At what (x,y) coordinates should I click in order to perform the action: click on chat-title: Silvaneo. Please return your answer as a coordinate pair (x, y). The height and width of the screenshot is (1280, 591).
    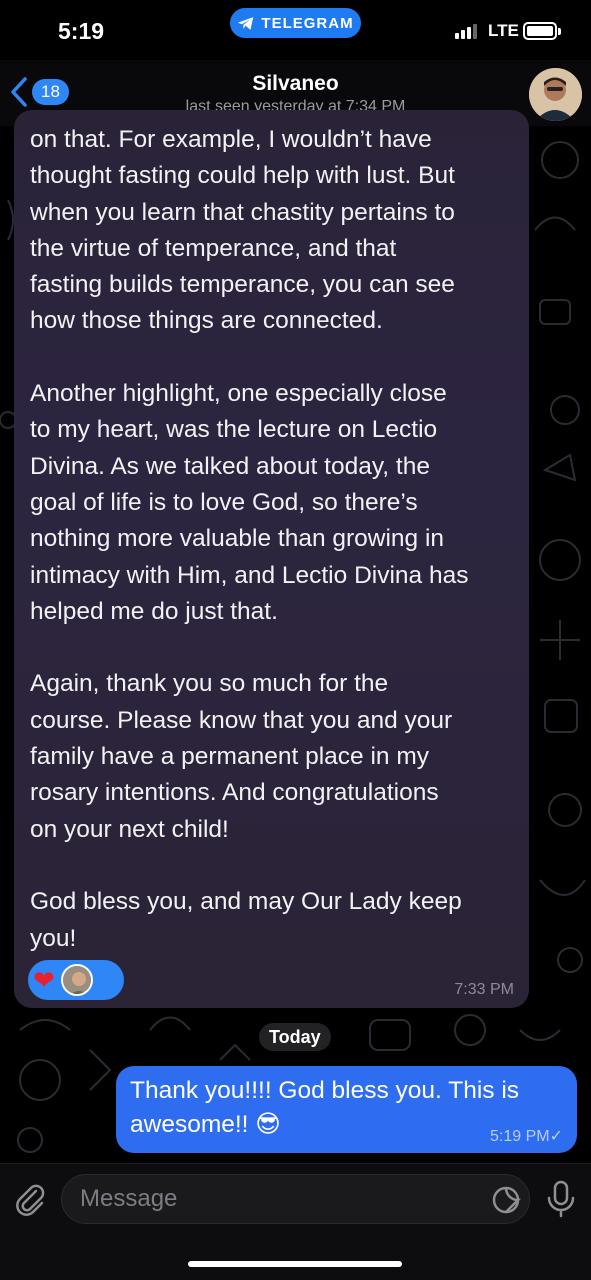
    Looking at the image, I should click on (295, 84).